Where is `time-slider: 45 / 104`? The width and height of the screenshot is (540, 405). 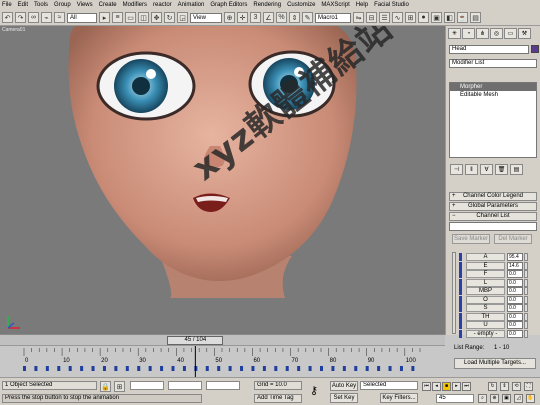
time-slider: 45 / 104 is located at coordinates (222, 339).